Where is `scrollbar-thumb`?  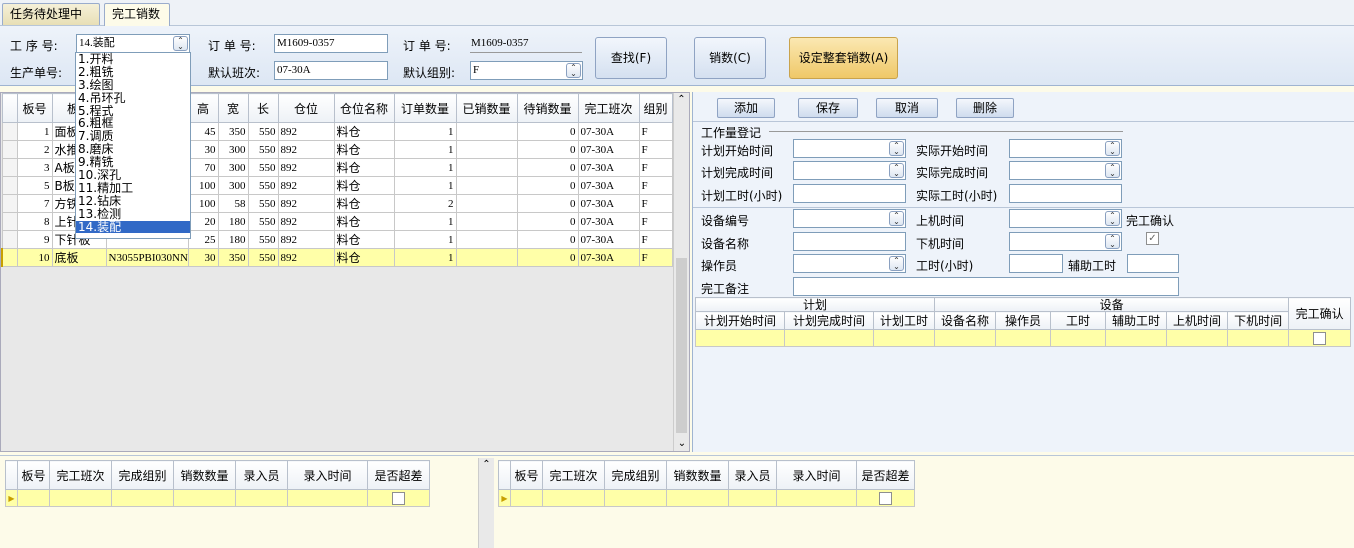 scrollbar-thumb is located at coordinates (681, 345).